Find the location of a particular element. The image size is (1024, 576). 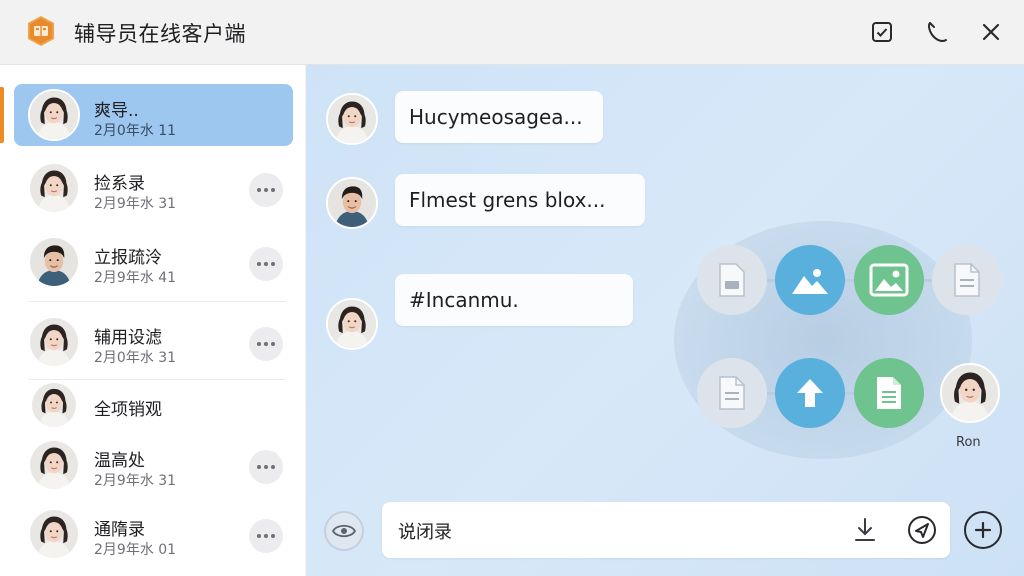

picture-icon is located at coordinates (889, 280).